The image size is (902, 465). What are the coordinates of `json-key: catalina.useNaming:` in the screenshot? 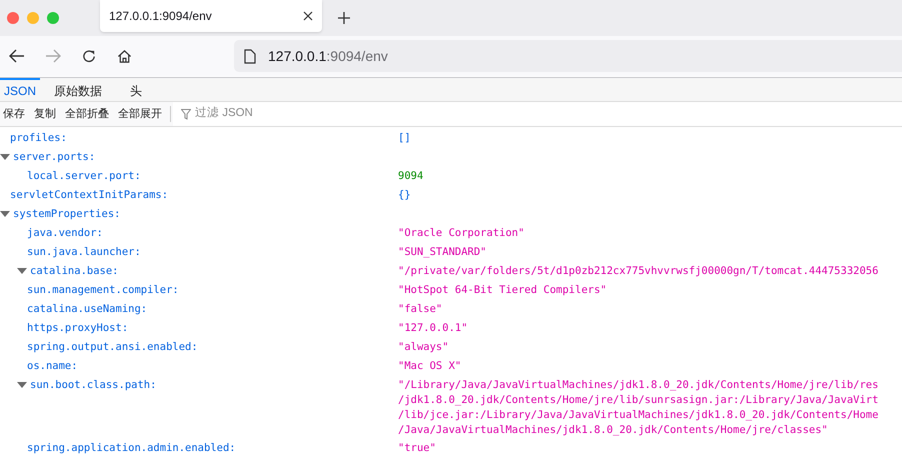 It's located at (87, 309).